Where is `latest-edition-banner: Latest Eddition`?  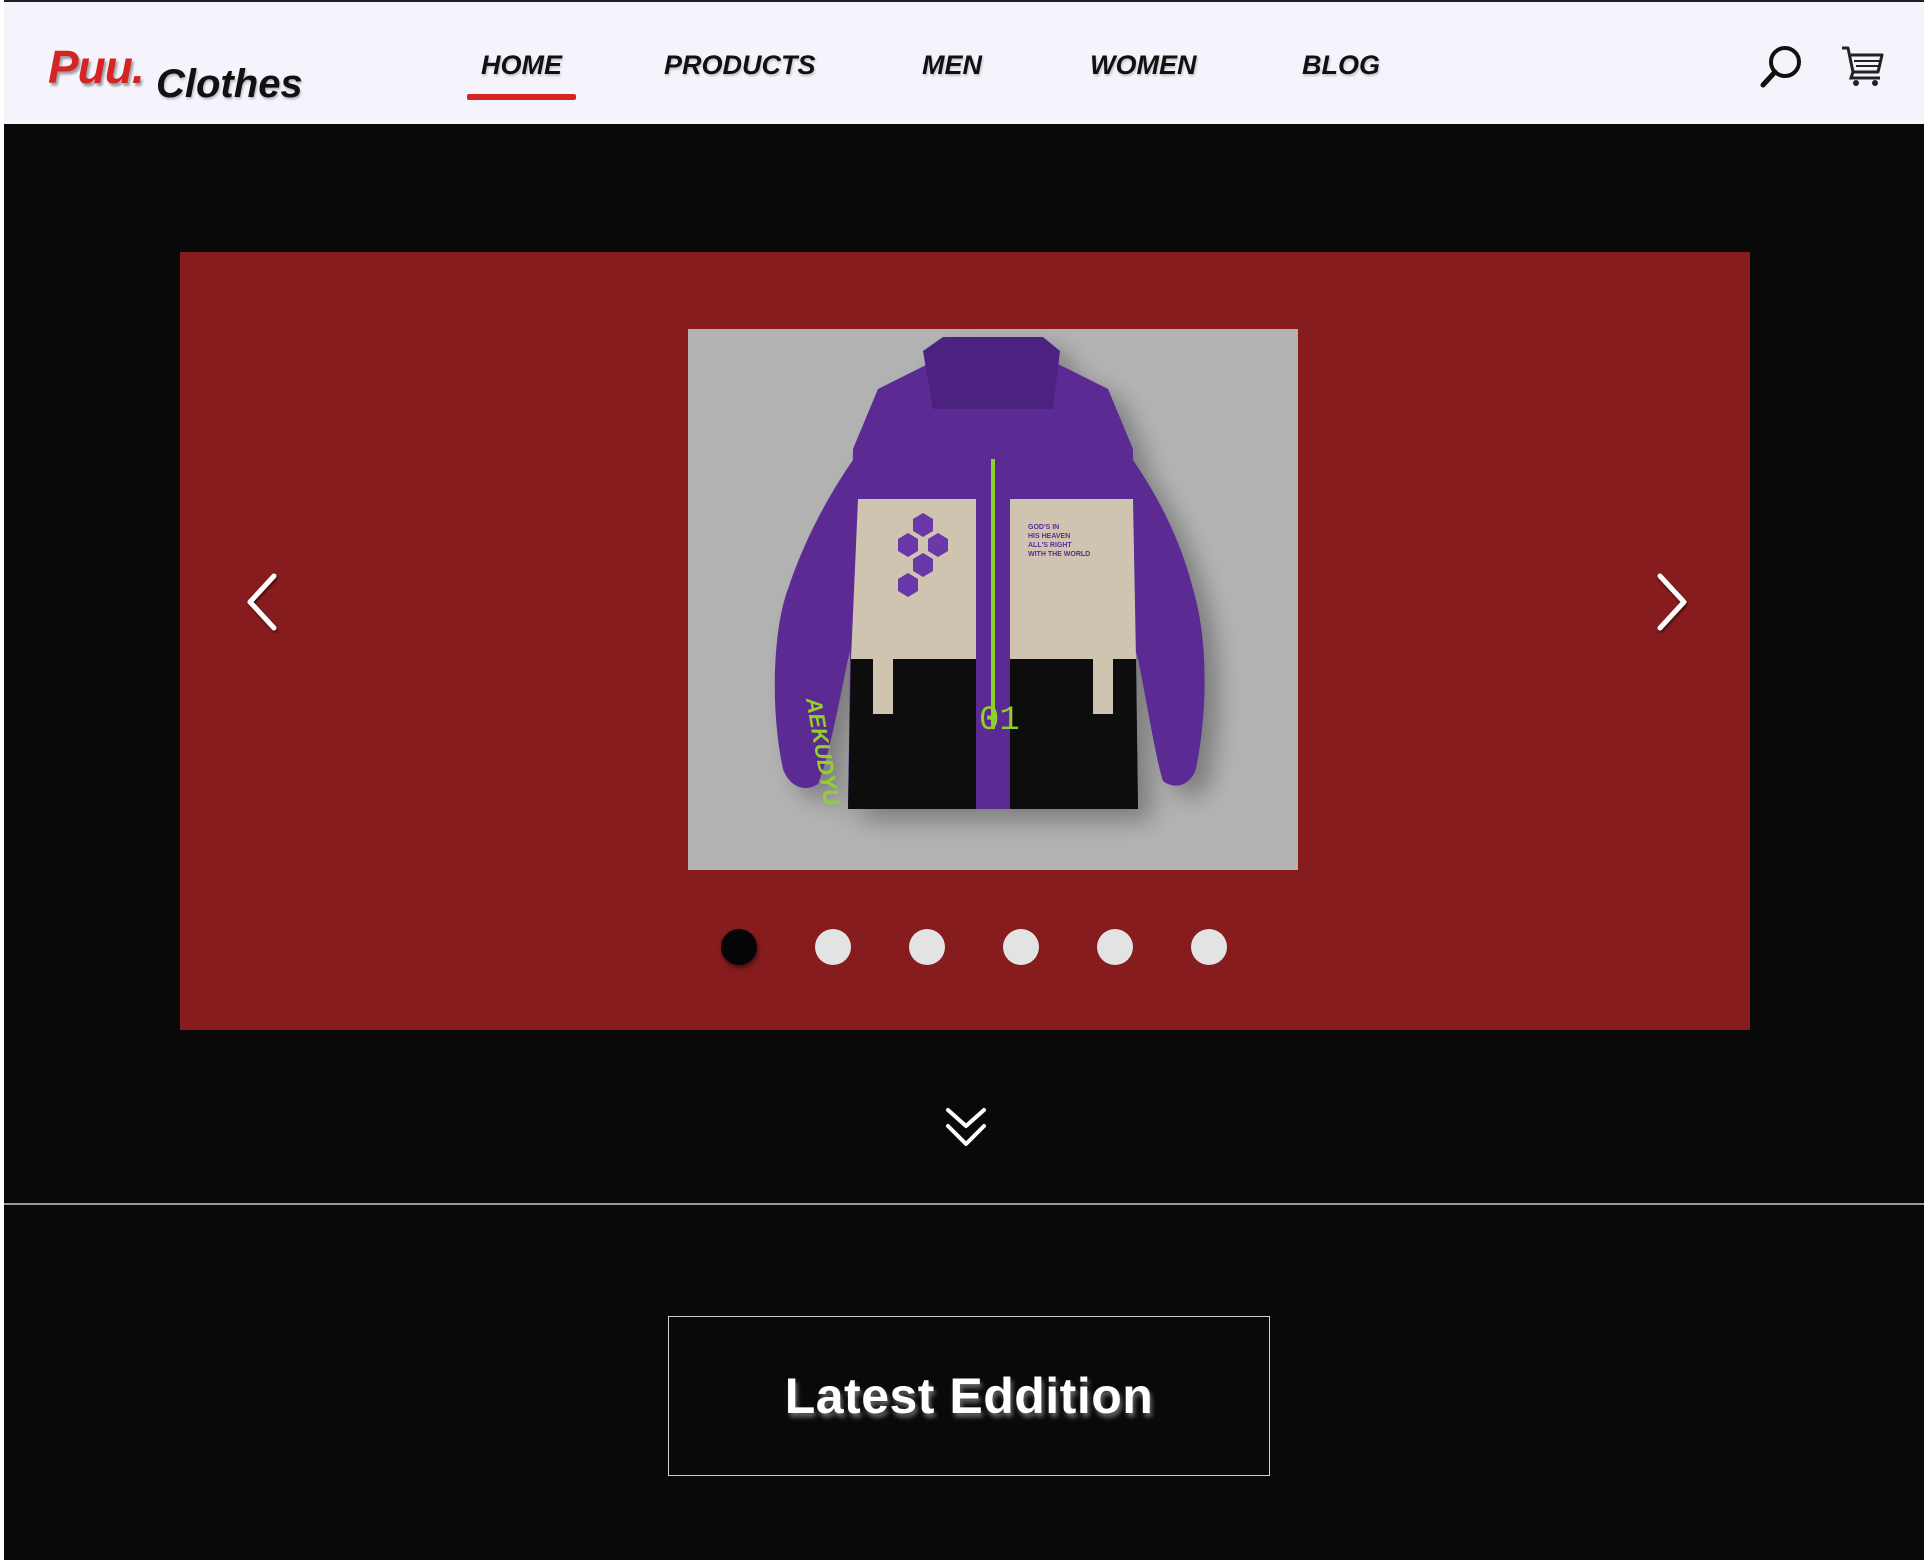
latest-edition-banner: Latest Eddition is located at coordinates (969, 1396).